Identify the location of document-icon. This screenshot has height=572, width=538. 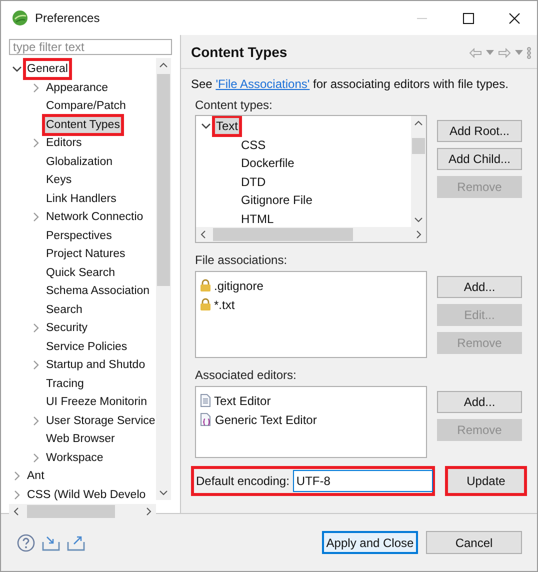
(205, 400).